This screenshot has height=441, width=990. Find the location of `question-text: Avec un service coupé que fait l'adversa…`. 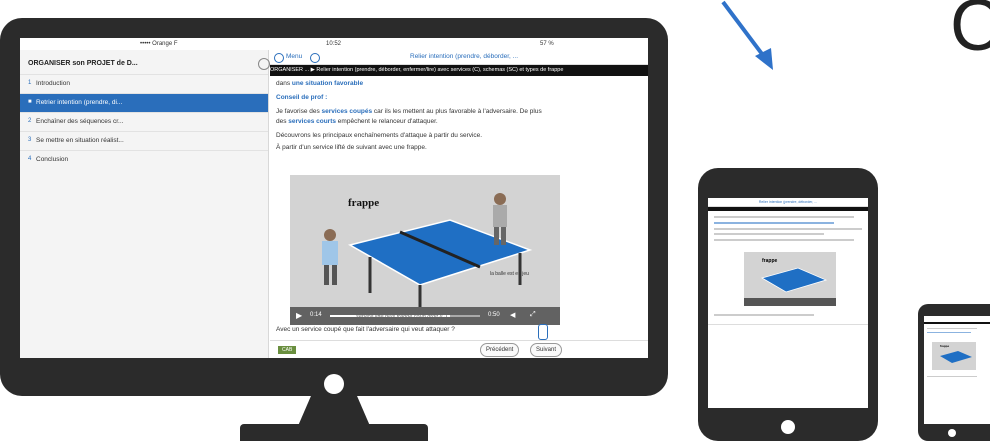

question-text: Avec un service coupé que fait l'adversa… is located at coordinates (365, 329).